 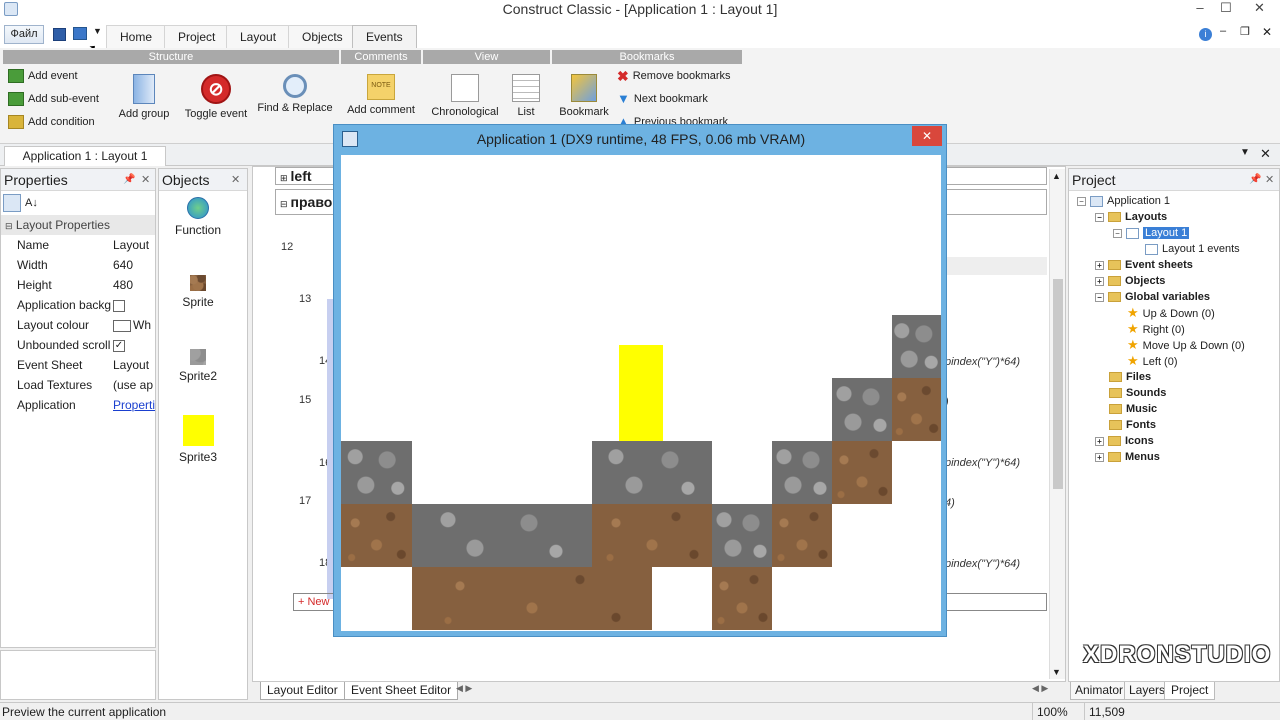 I want to click on prop-row-name: Name Layout, so click(x=78, y=245).